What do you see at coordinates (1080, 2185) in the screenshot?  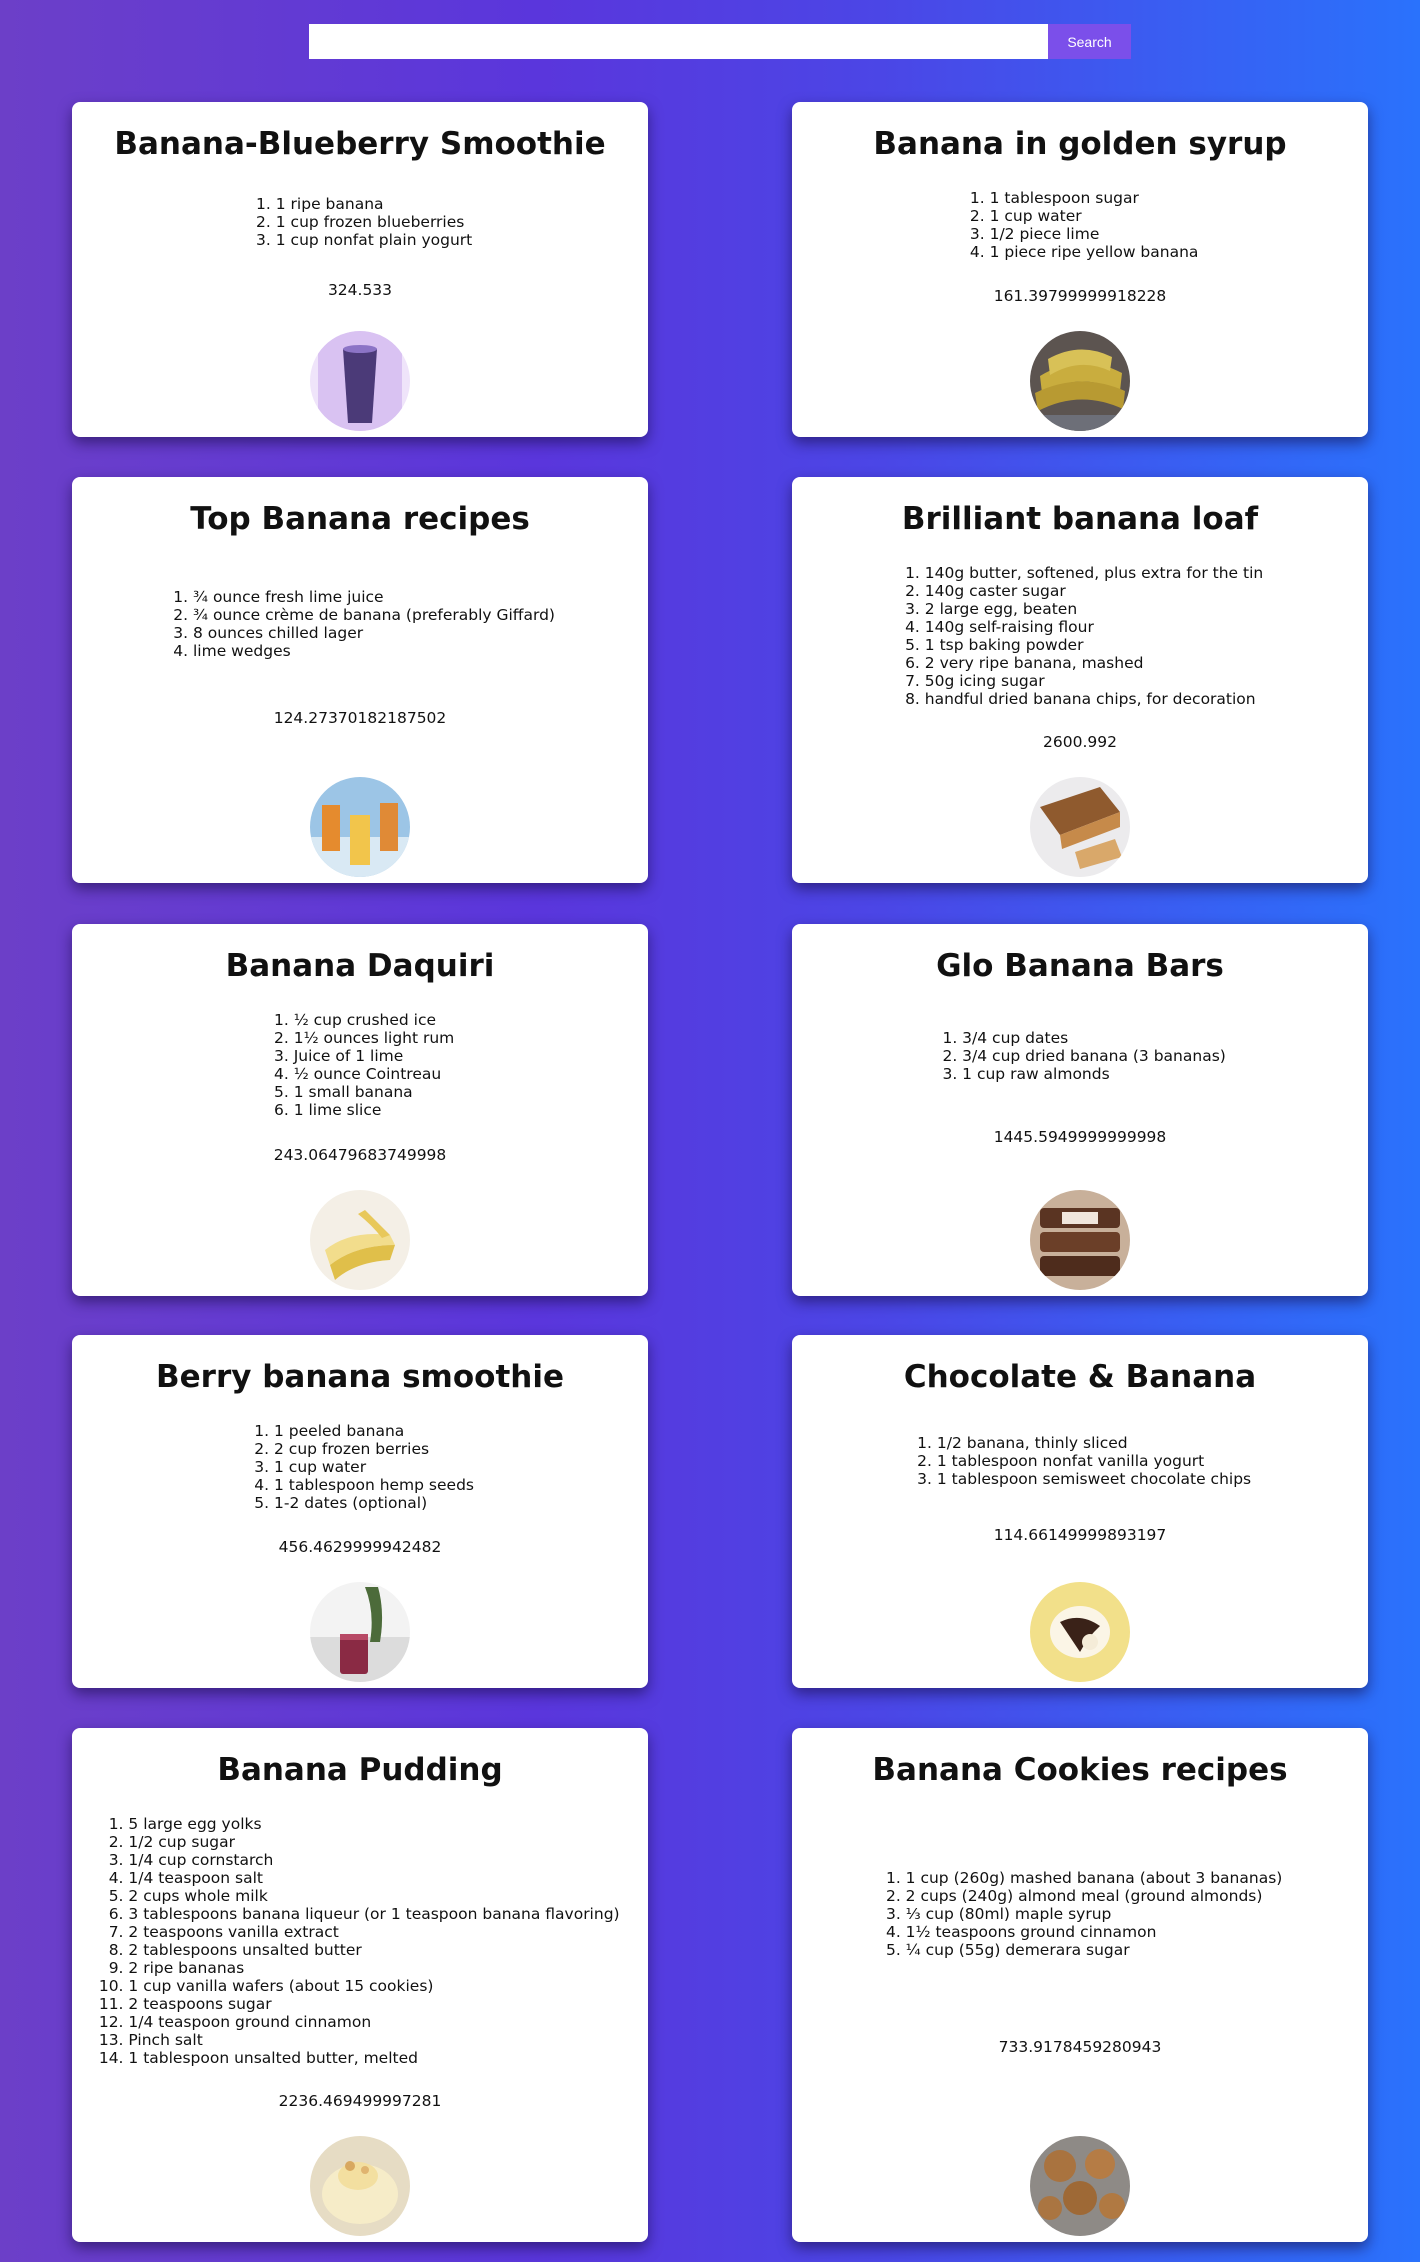 I see `banana-cookies-image` at bounding box center [1080, 2185].